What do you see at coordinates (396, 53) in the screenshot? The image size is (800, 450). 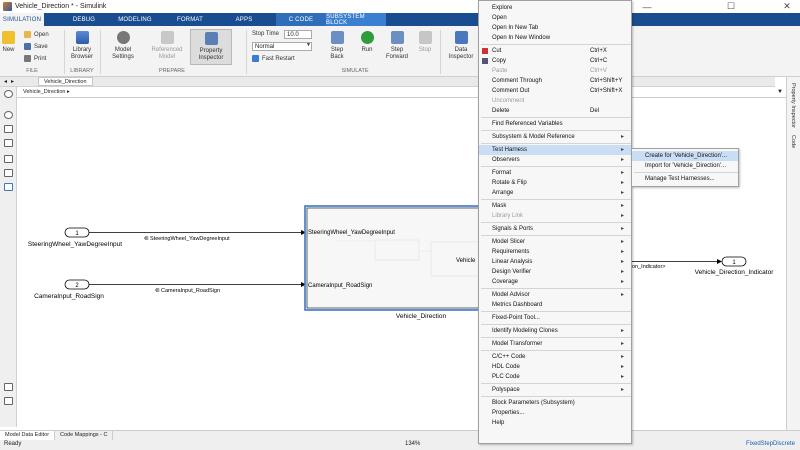 I see `step-forward-label: Step Forward` at bounding box center [396, 53].